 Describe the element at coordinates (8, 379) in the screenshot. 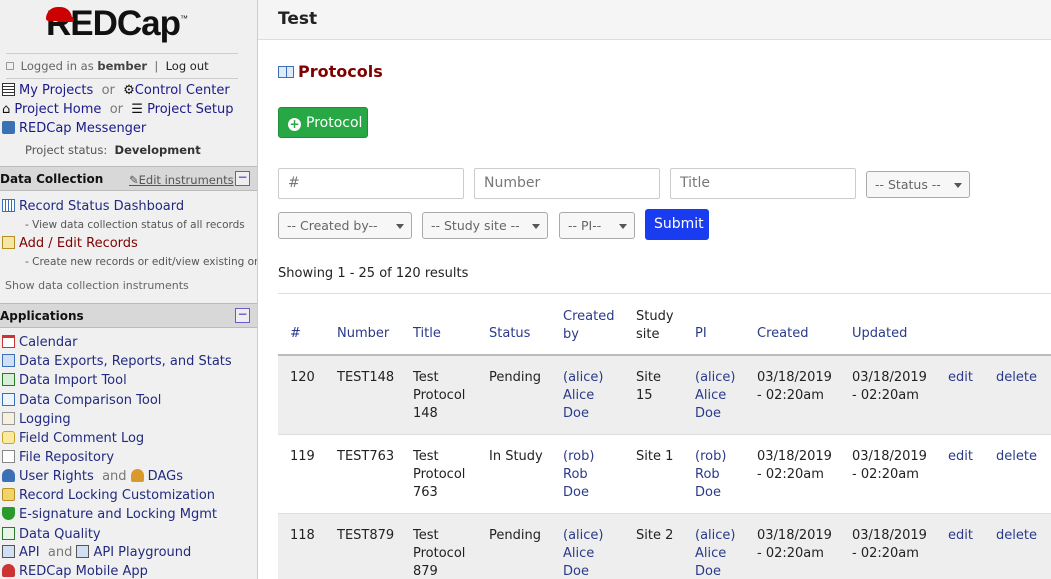

I see `import-icon` at that location.